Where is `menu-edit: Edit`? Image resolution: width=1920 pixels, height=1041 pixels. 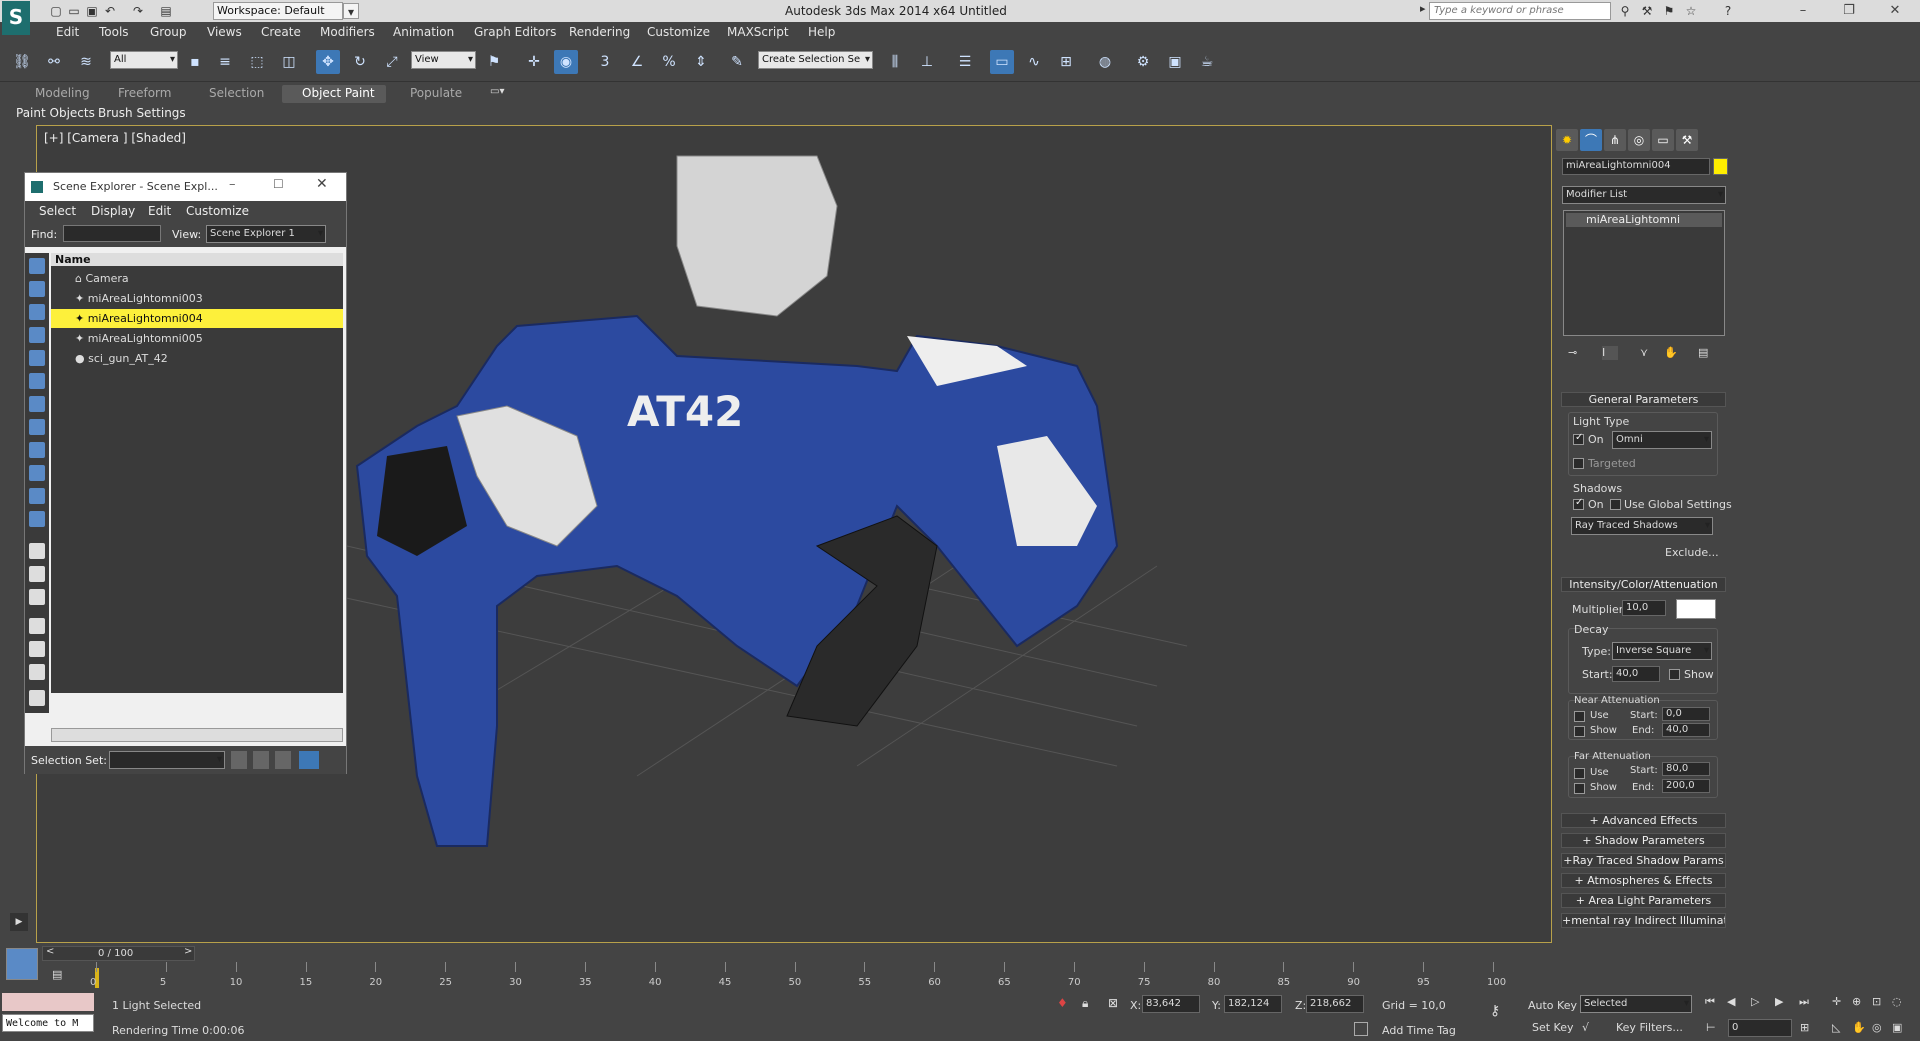 menu-edit: Edit is located at coordinates (67, 32).